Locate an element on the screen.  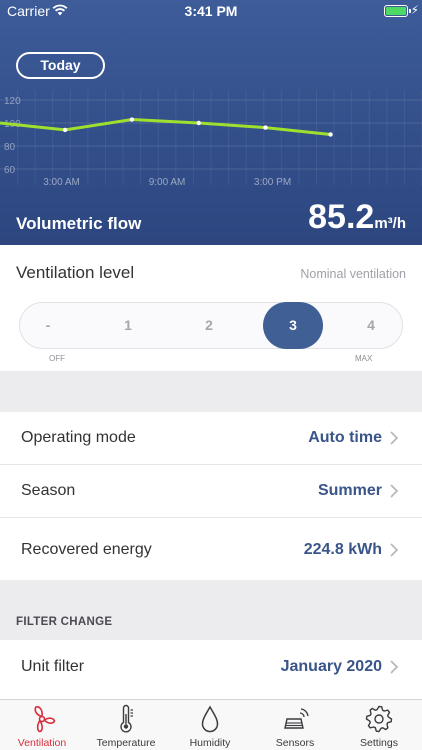
ventilation-mode: Nominal ventilation is located at coordinates (353, 274).